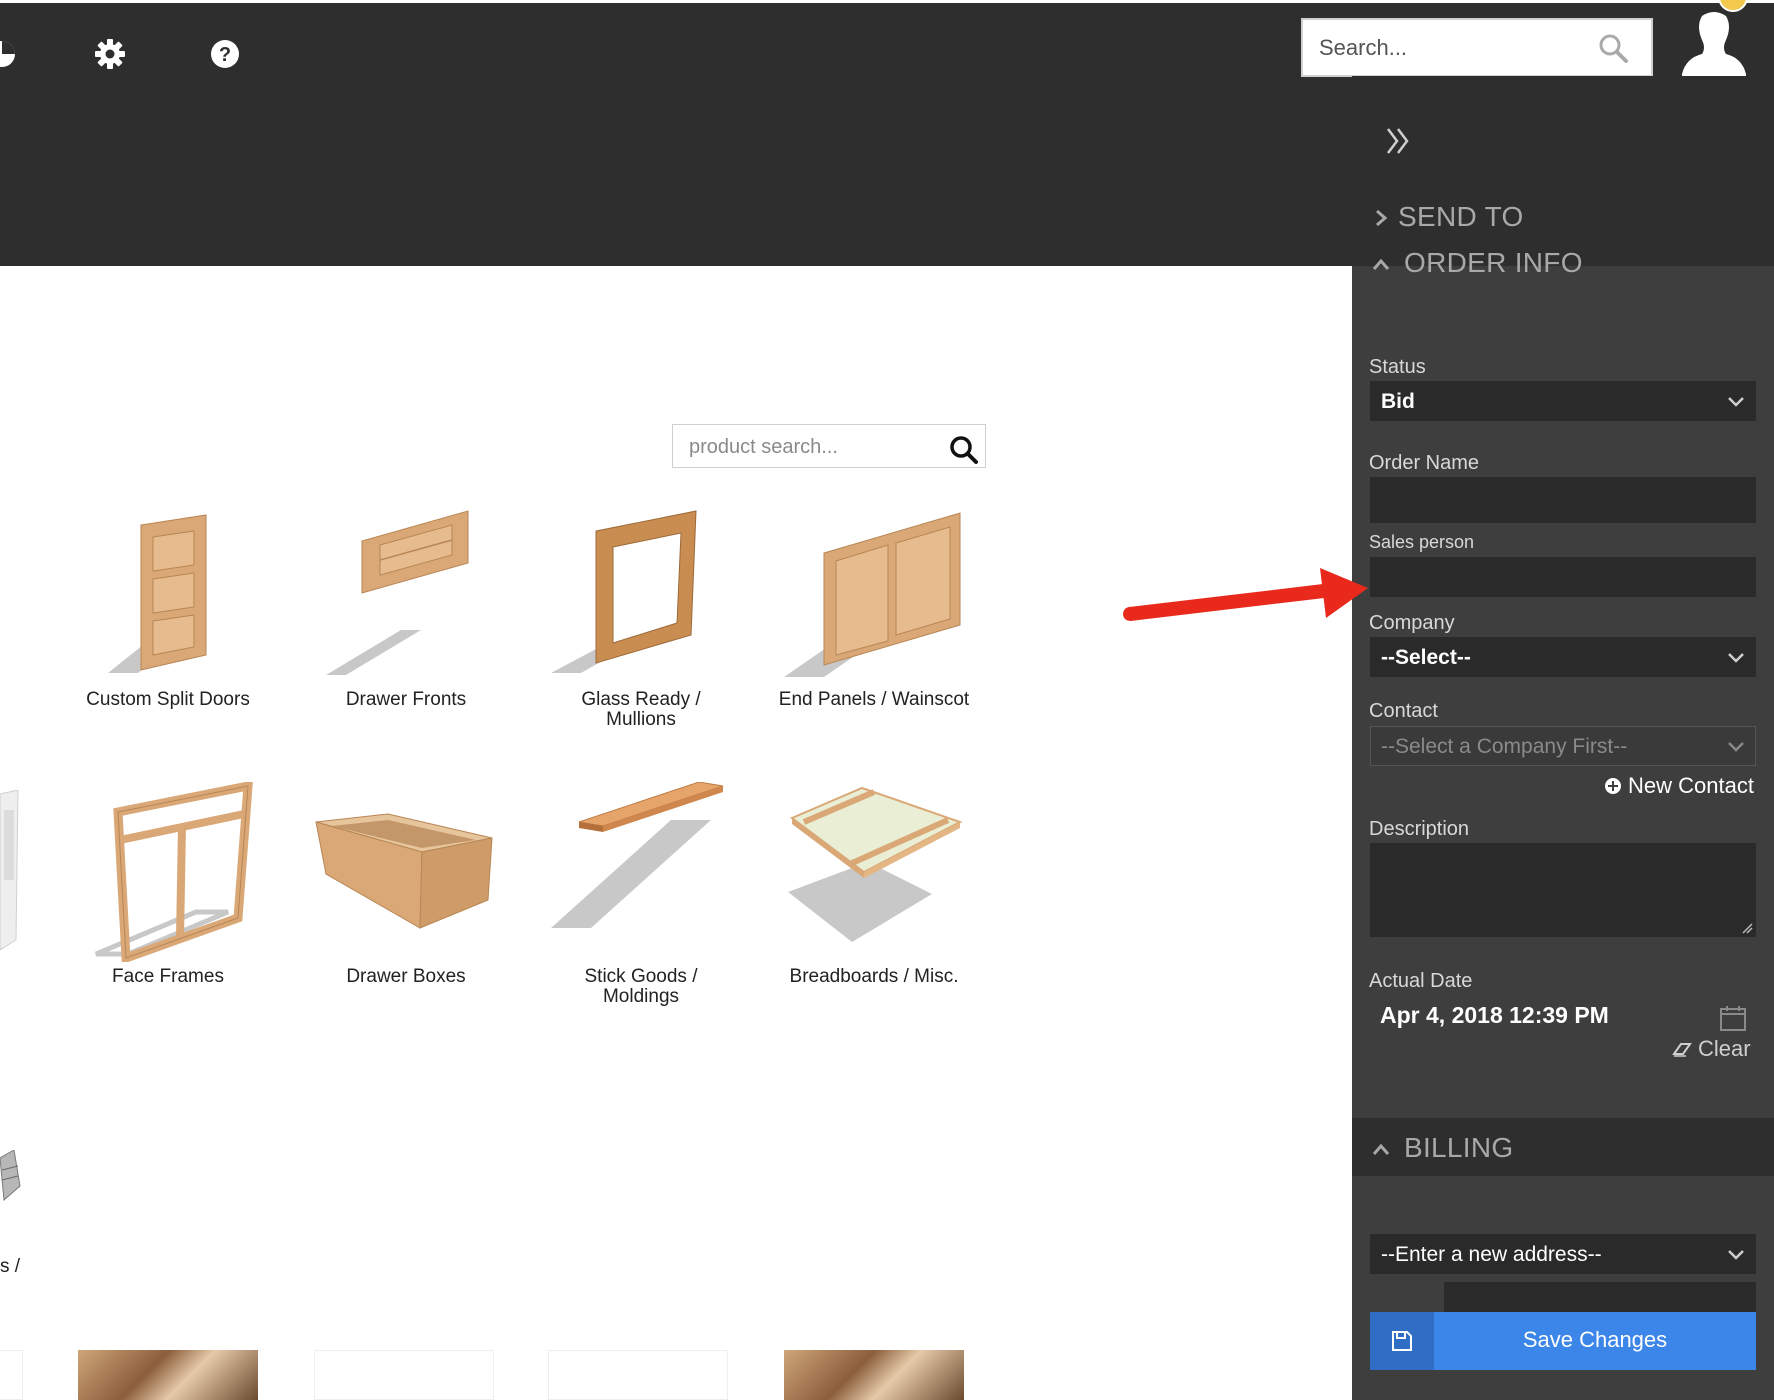  I want to click on tile-caption: Drawer Boxes, so click(406, 976).